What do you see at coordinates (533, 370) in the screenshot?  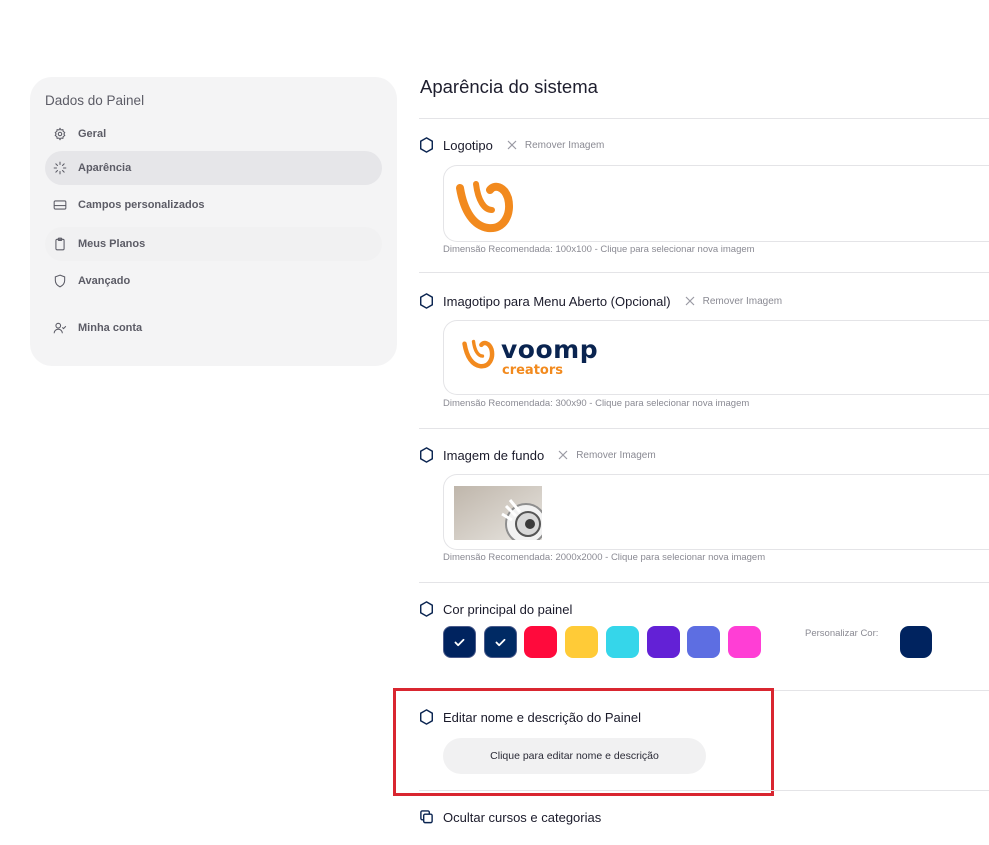 I see `brand-sub: creators` at bounding box center [533, 370].